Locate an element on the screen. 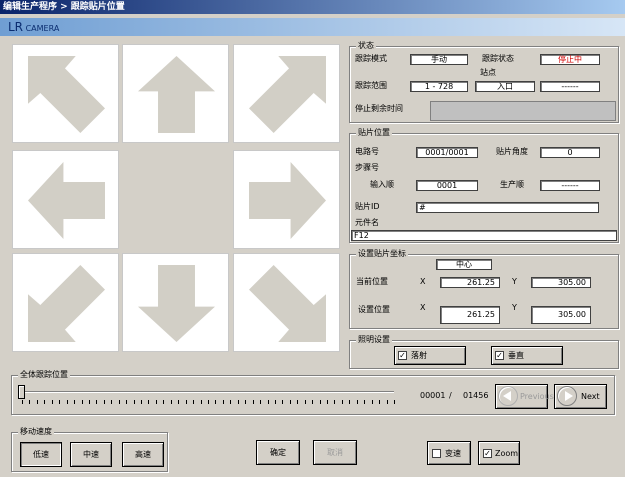 This screenshot has height=477, width=625. place-id-label: 贴片ID is located at coordinates (367, 206).